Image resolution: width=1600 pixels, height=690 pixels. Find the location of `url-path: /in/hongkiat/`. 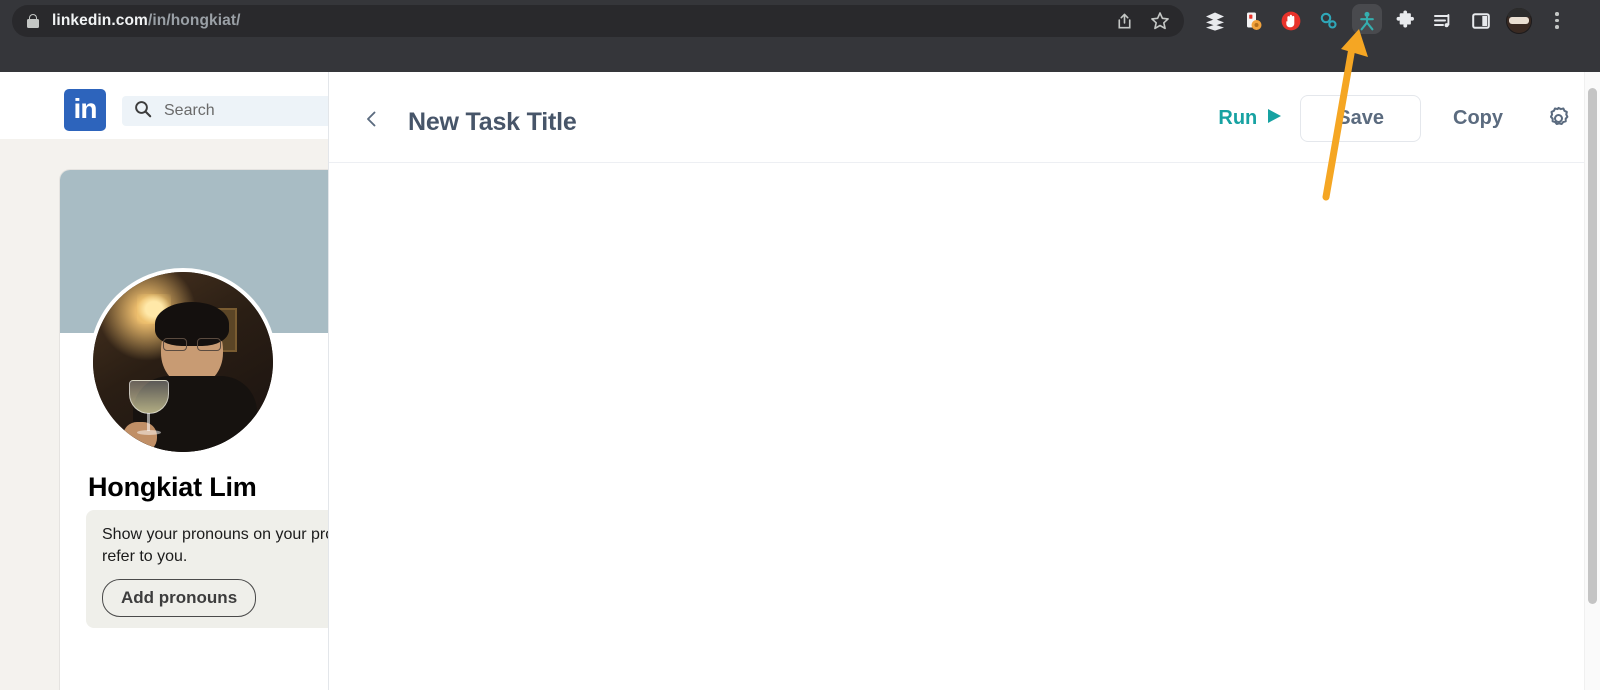

url-path: /in/hongkiat/ is located at coordinates (194, 20).